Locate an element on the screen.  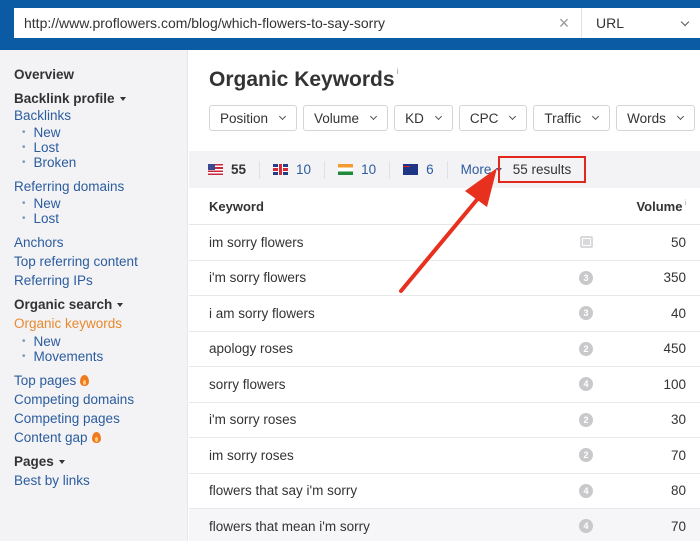
more-countries-button: More is located at coordinates (482, 169).